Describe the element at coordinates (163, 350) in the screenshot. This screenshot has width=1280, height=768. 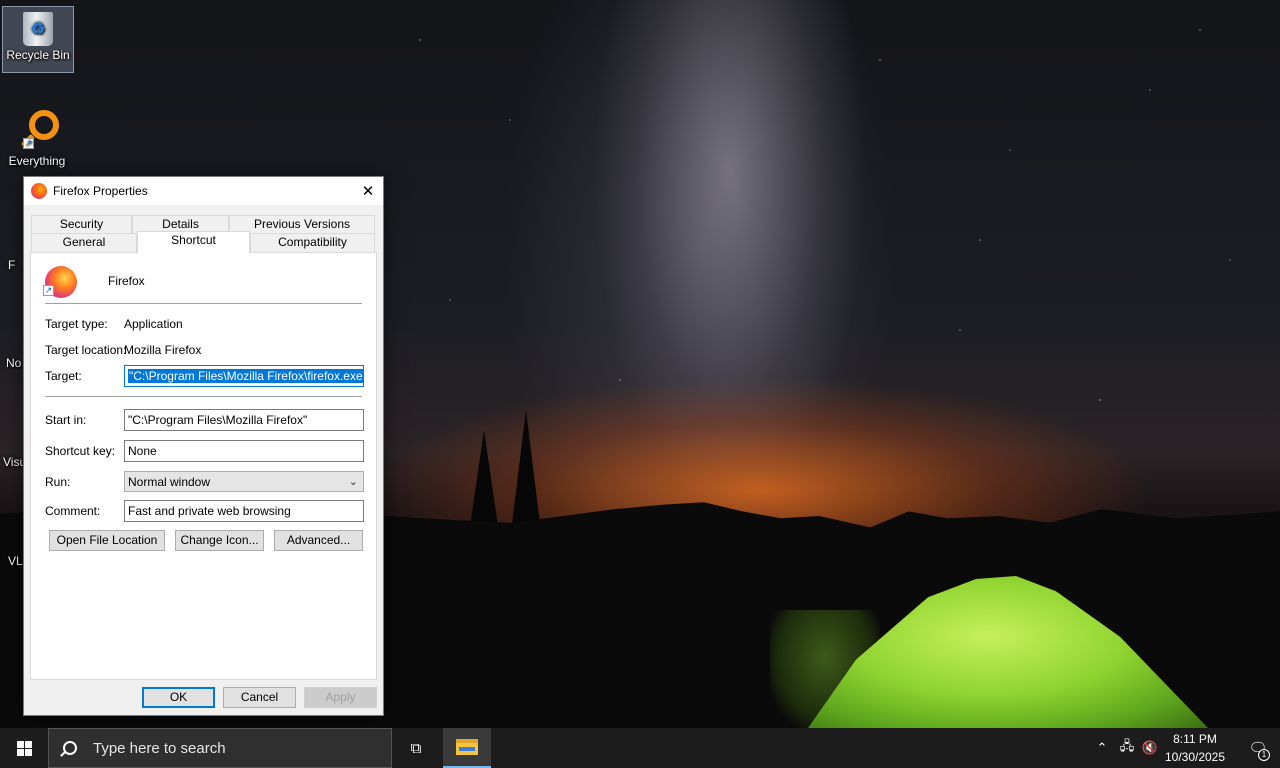
I see `target-location-value: Mozilla Firefox` at that location.